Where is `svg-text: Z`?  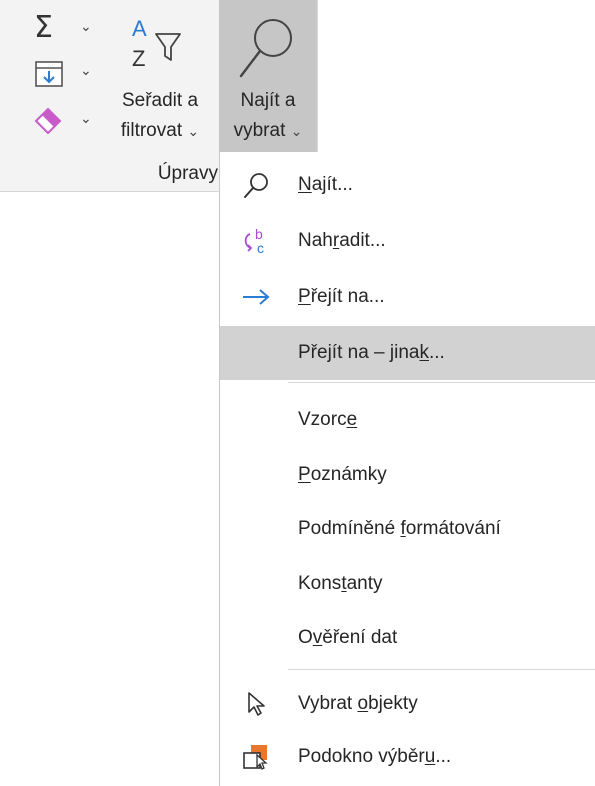
svg-text: Z is located at coordinates (138, 58).